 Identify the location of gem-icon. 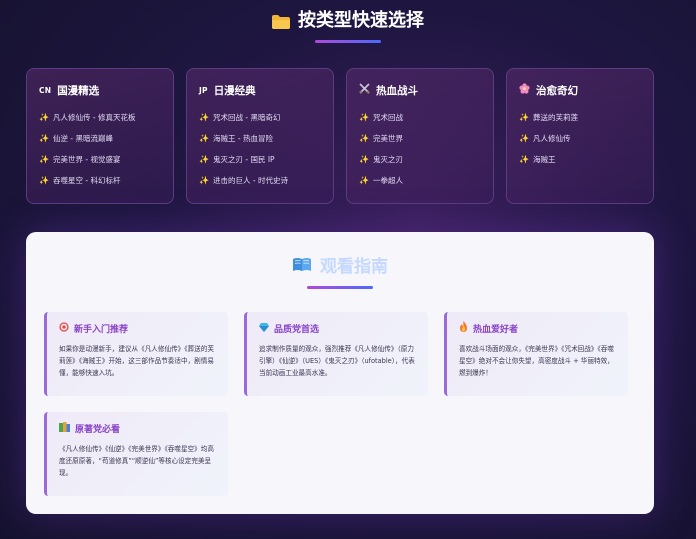
(264, 328).